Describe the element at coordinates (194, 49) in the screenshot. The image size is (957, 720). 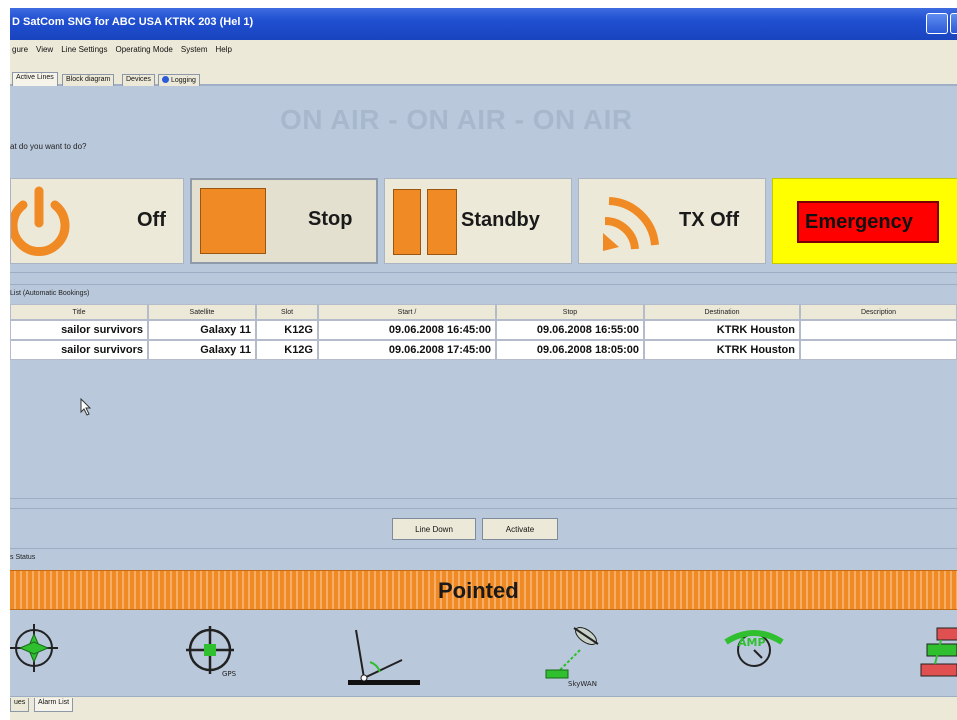
I see `menu-system: System` at that location.